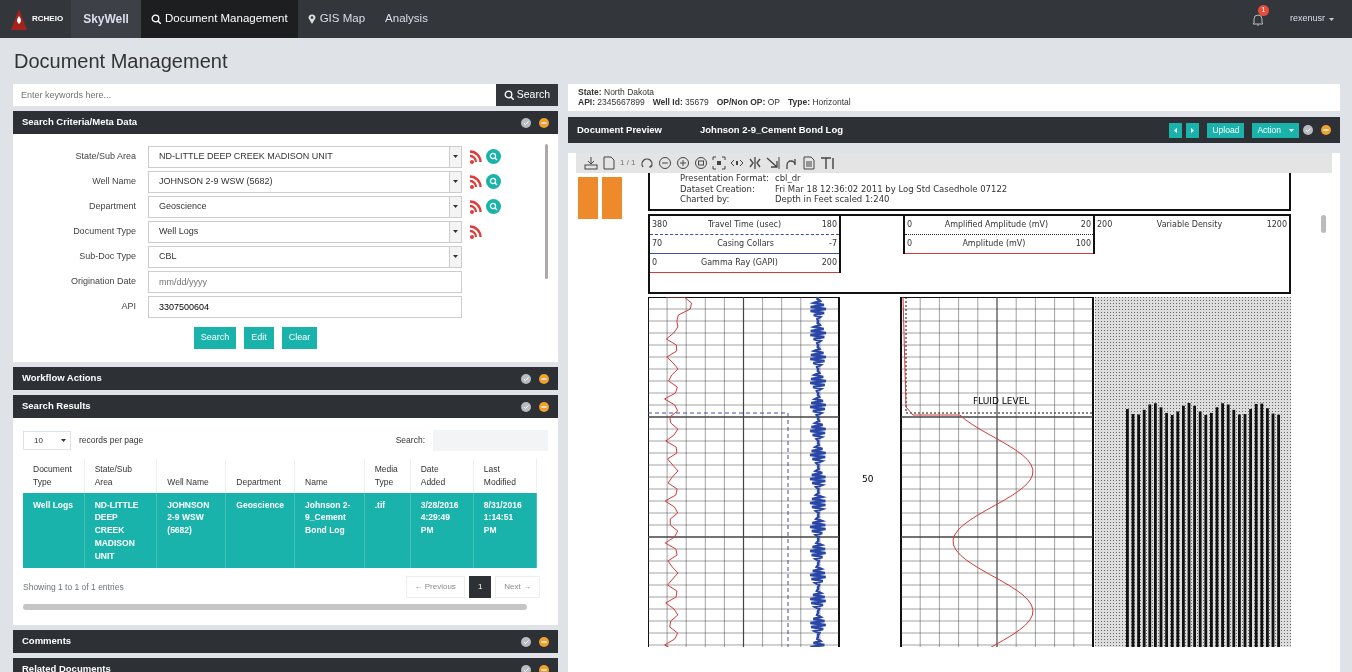  What do you see at coordinates (744, 224) in the screenshot?
I see `scale-name: Travel Time (usec)` at bounding box center [744, 224].